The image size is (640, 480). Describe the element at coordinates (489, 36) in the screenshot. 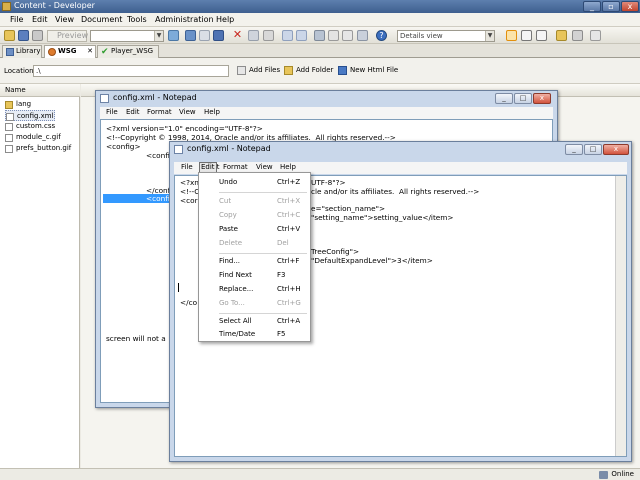

I see `chevron-down-icon: ▼` at that location.